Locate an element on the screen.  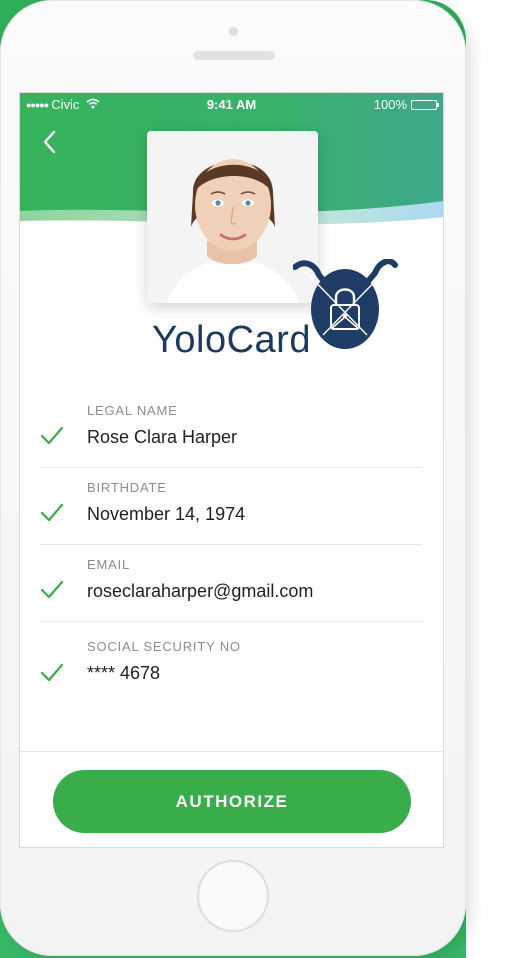
field-label: LEGAL NAME is located at coordinates (132, 410).